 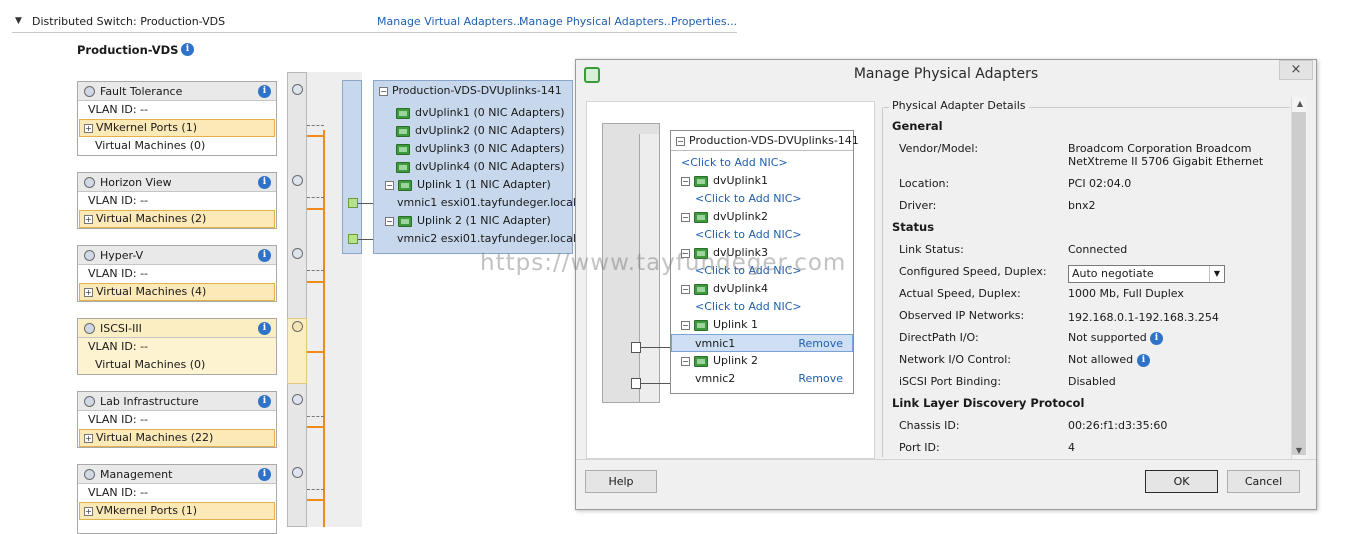 I want to click on directpath-label: DirectPath I/O:, so click(x=939, y=337).